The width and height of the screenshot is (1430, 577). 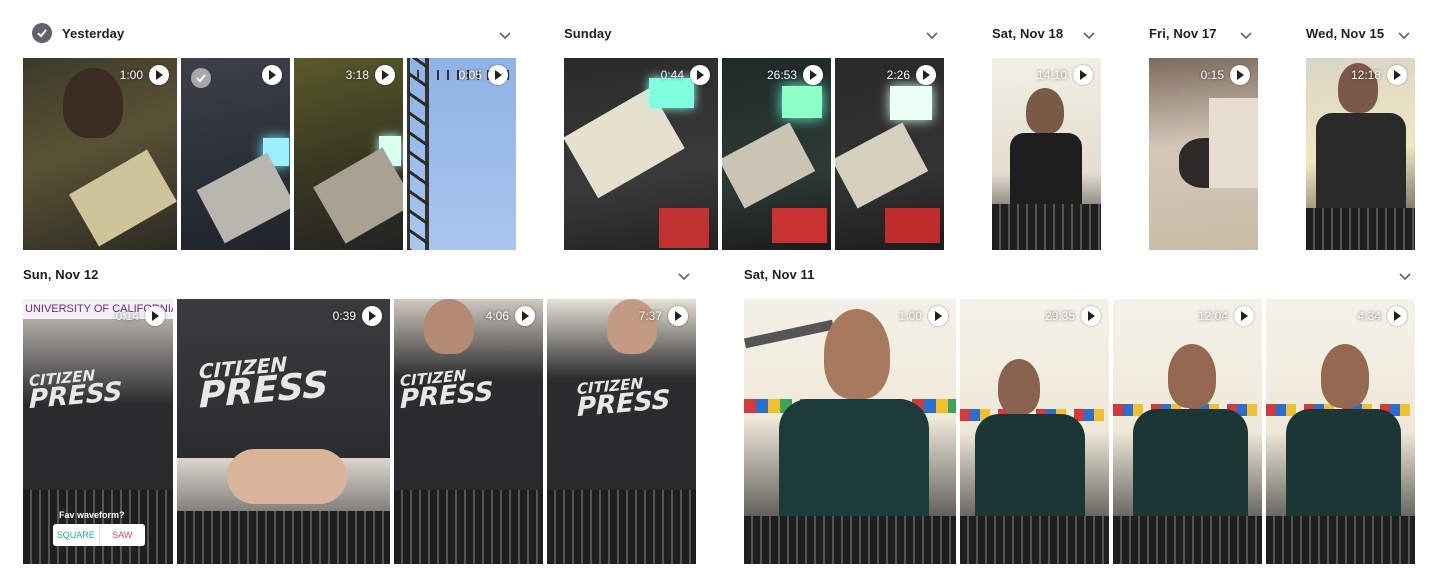 I want to click on video-thumbnail: CITIZEN PRESS 4:06, so click(x=468, y=431).